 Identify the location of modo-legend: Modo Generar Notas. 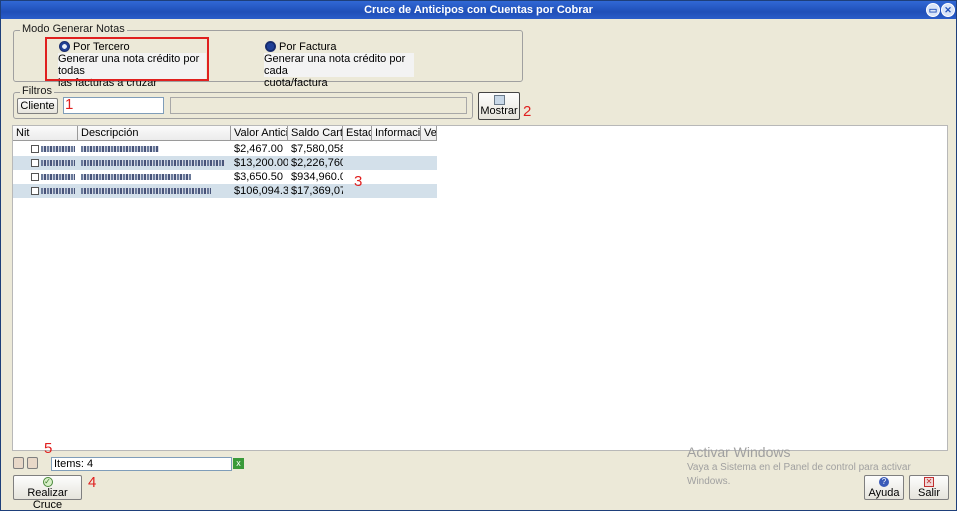
(73, 29).